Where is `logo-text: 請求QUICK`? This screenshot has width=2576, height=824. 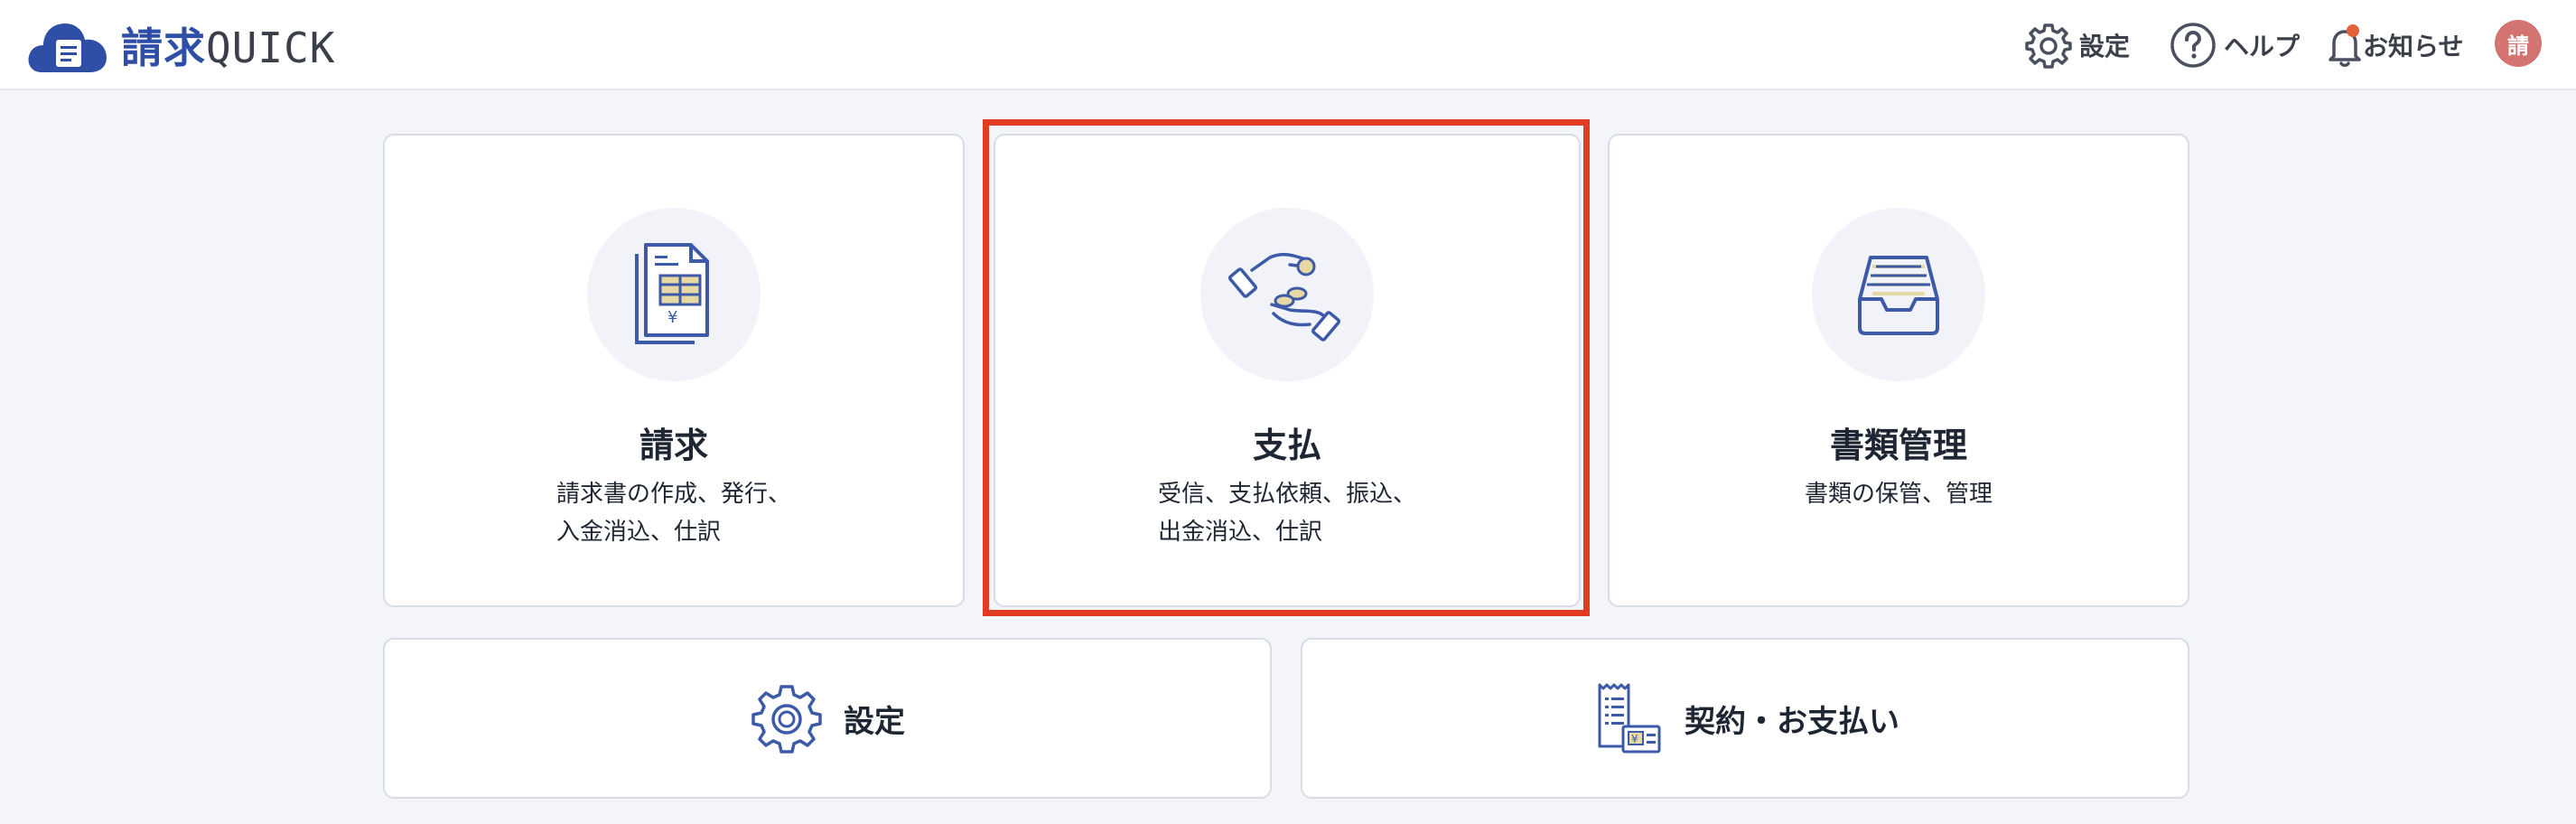
logo-text: 請求QUICK is located at coordinates (228, 45).